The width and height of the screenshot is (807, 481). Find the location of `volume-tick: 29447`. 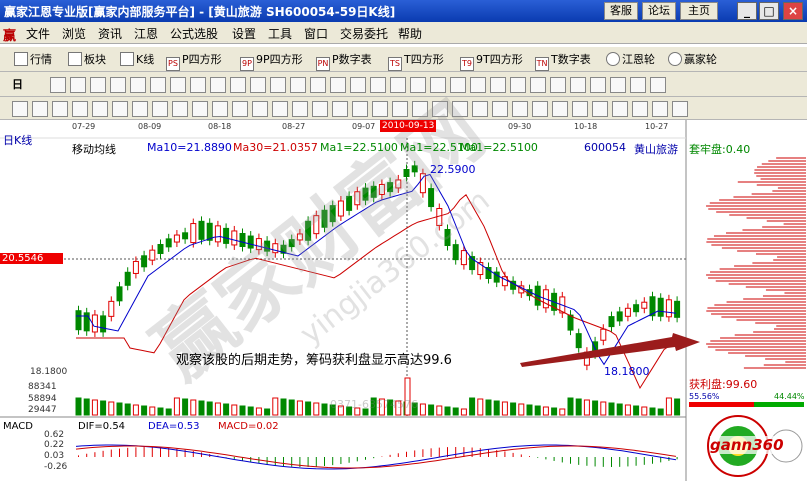

volume-tick: 29447 is located at coordinates (42, 410).